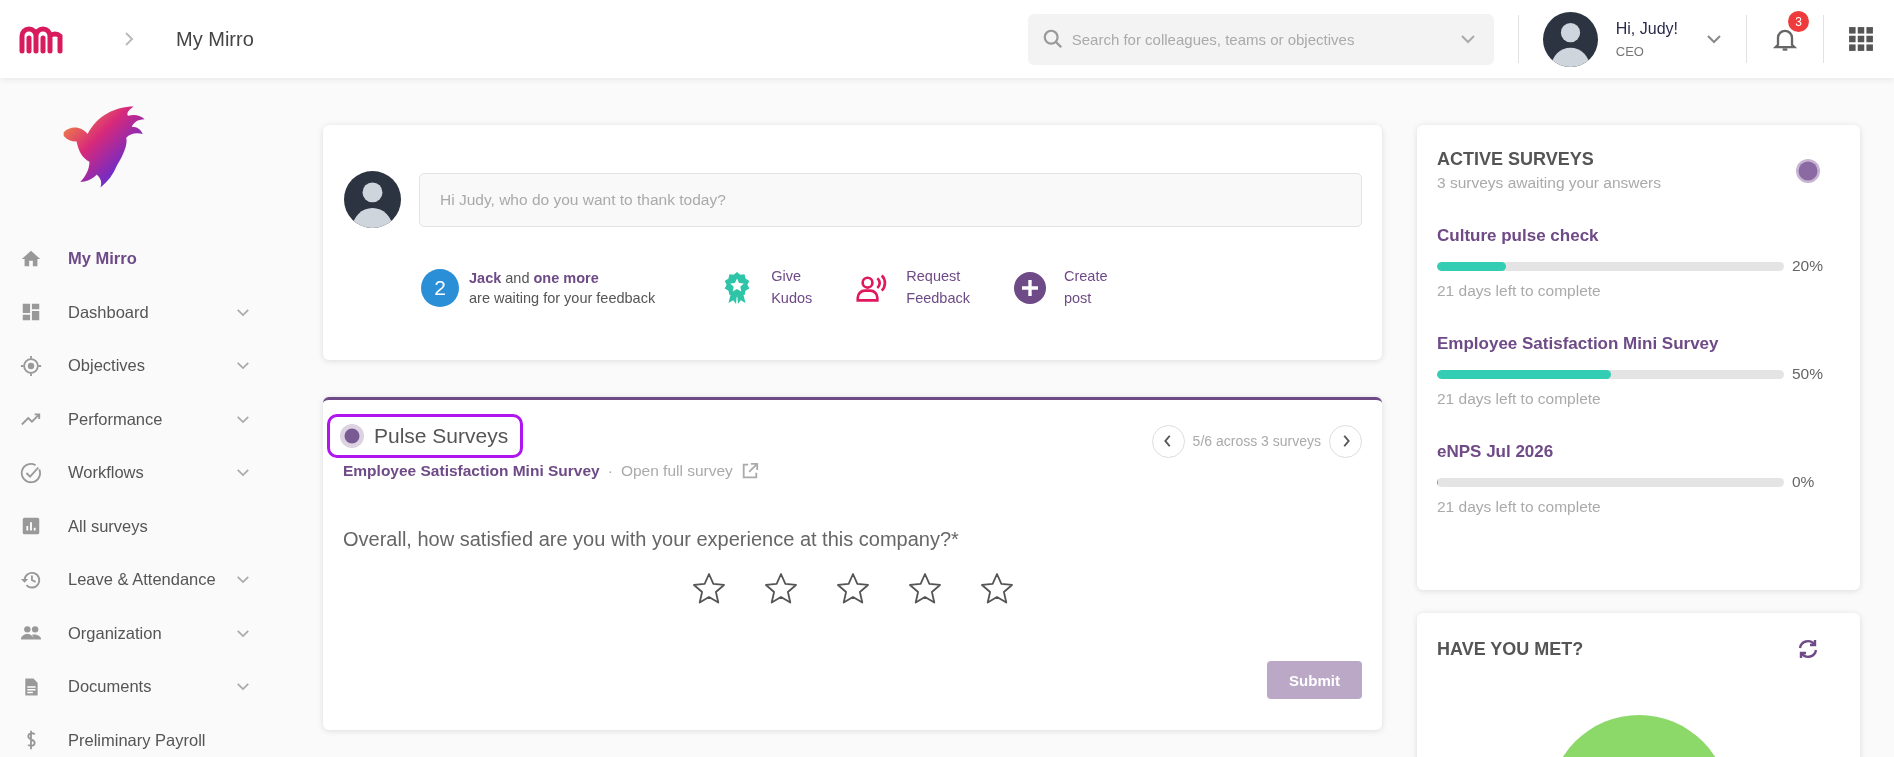 This screenshot has height=757, width=1894. Describe the element at coordinates (1168, 441) in the screenshot. I see `previous-button` at that location.